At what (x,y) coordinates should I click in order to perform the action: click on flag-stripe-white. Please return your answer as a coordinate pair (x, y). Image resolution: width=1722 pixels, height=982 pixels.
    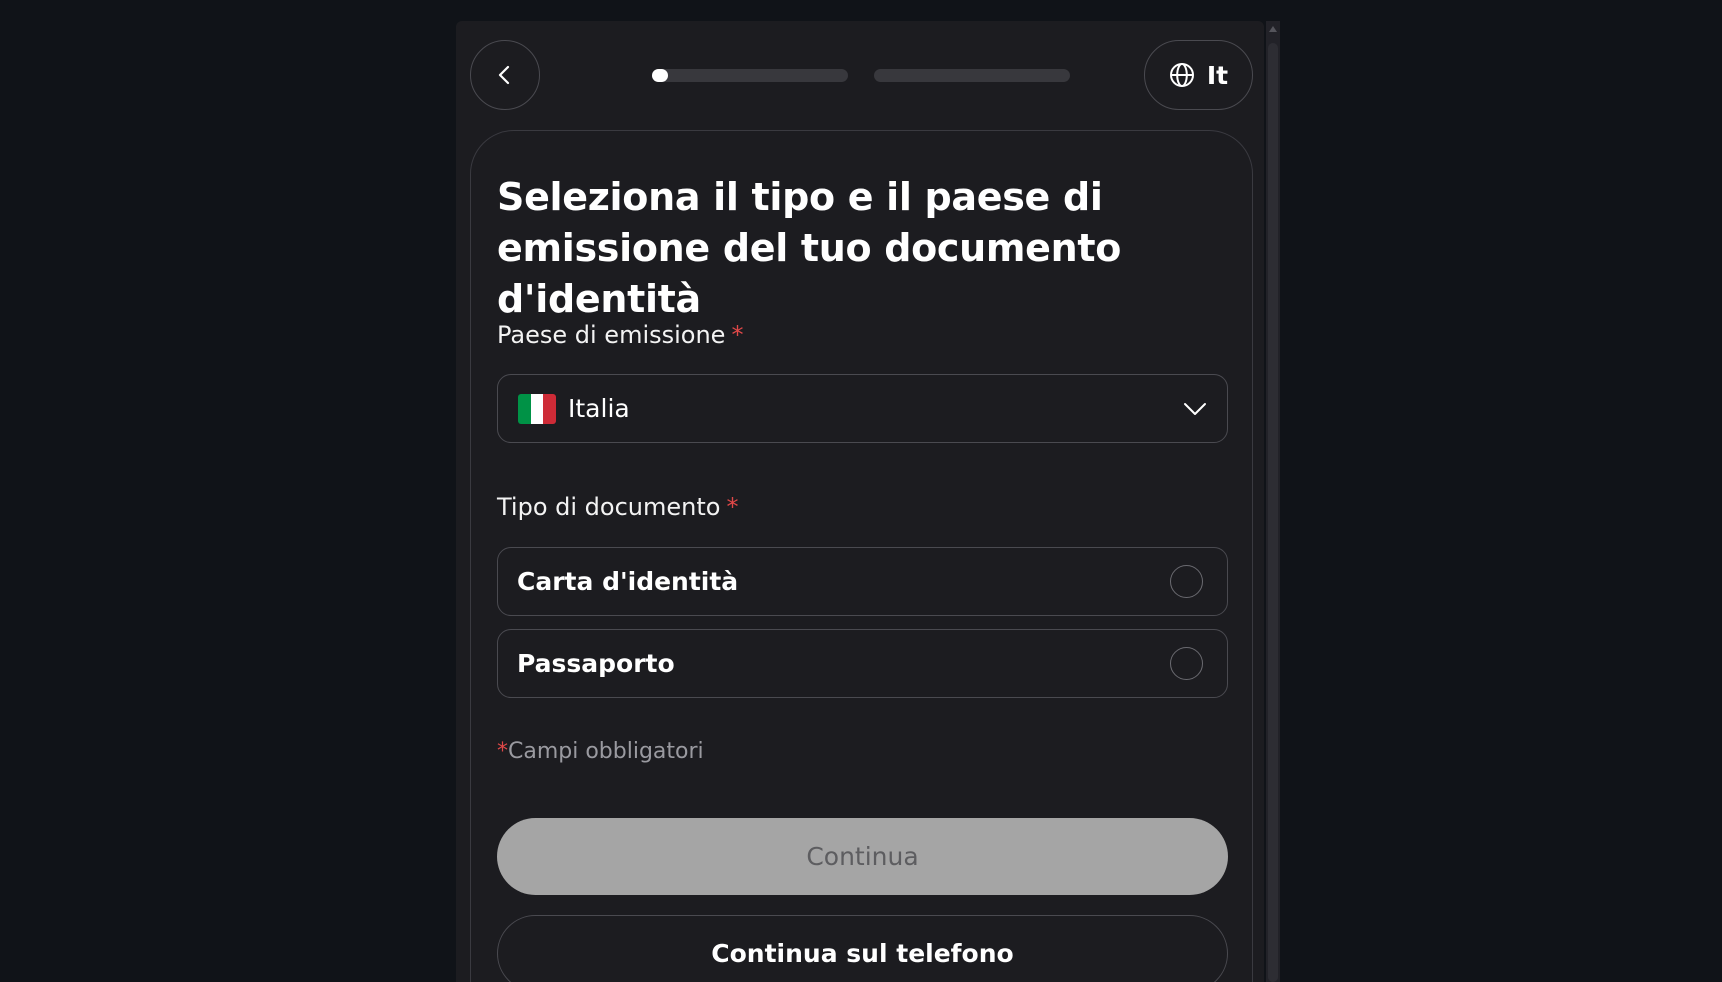
    Looking at the image, I should click on (537, 408).